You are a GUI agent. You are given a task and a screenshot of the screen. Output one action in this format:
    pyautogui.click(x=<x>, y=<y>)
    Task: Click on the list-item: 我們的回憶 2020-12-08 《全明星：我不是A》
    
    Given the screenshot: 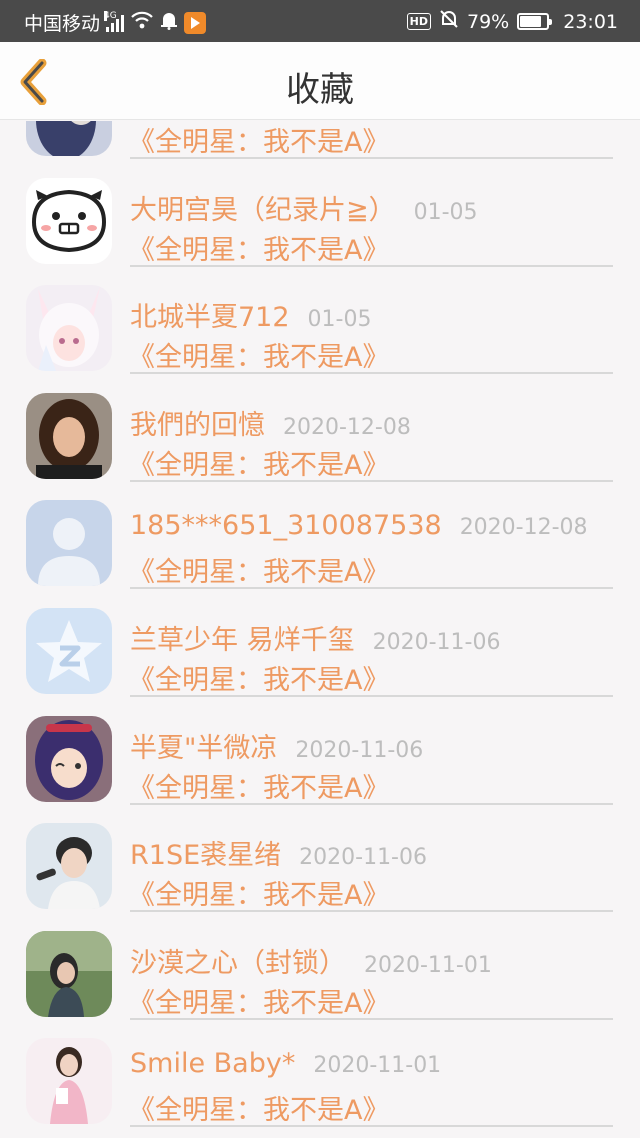 What is the action you would take?
    pyautogui.click(x=320, y=435)
    